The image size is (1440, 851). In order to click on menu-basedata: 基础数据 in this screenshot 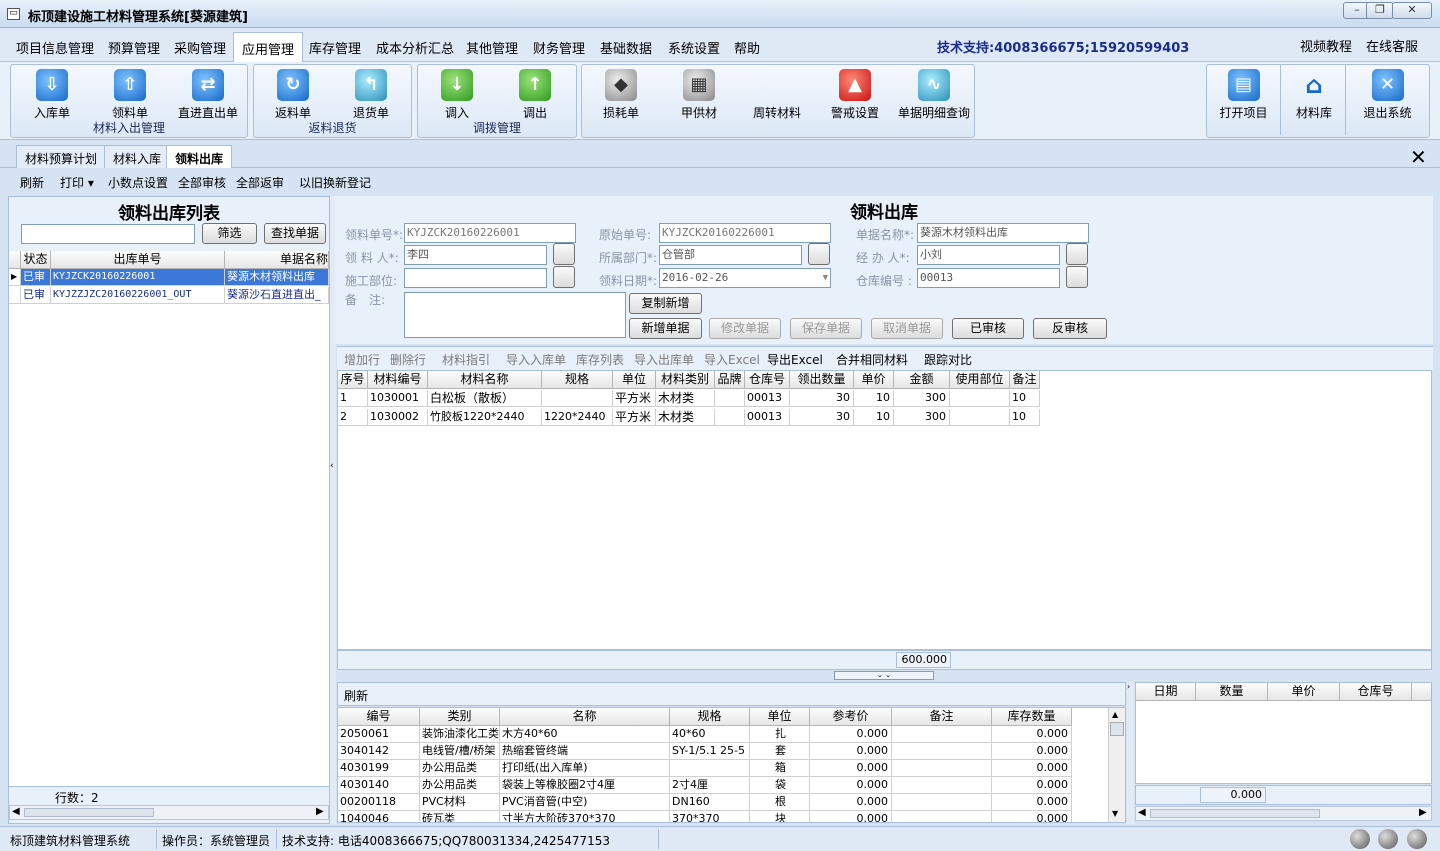, I will do `click(626, 47)`.